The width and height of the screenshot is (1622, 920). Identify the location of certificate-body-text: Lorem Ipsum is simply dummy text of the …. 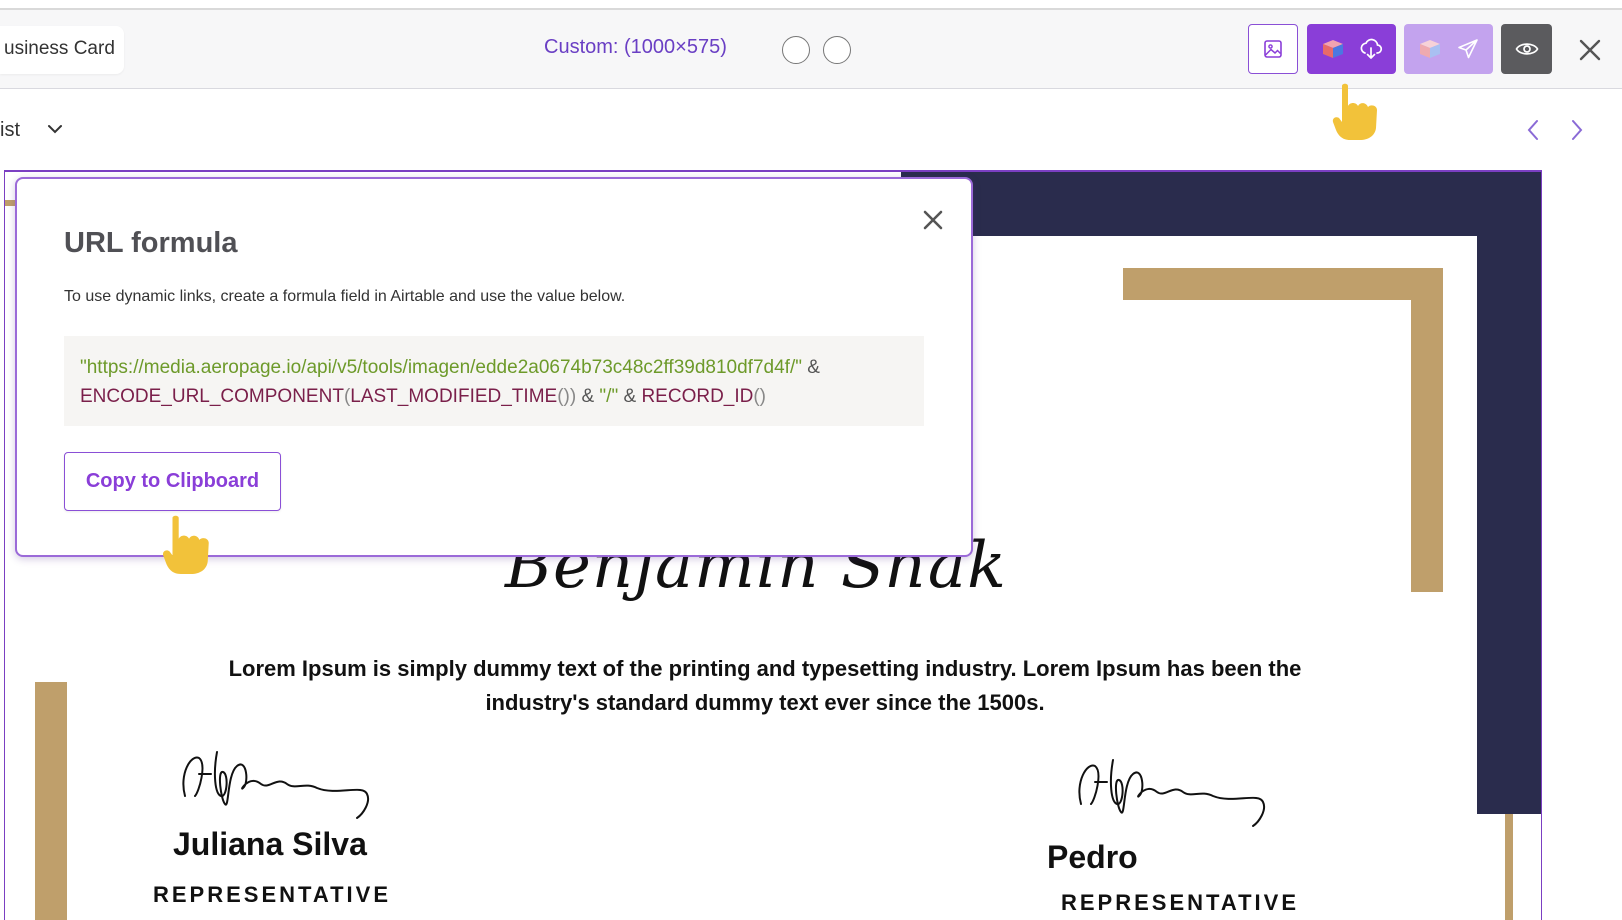
(765, 685).